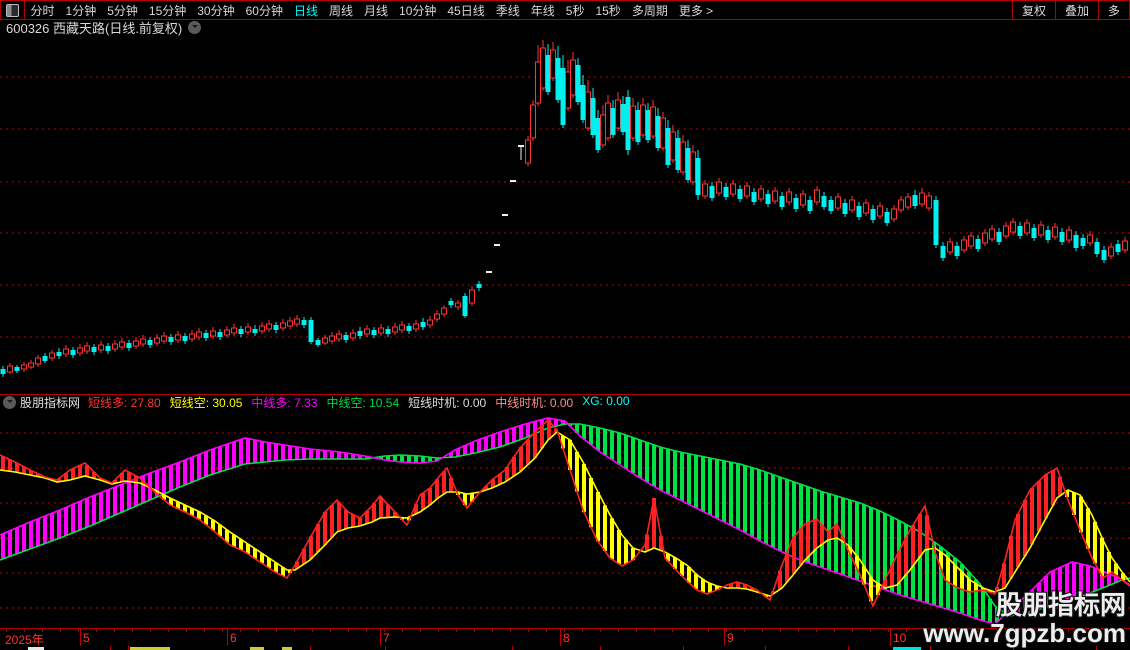 The width and height of the screenshot is (1130, 650). What do you see at coordinates (1113, 10) in the screenshot?
I see `toolbar-button-多: 多` at bounding box center [1113, 10].